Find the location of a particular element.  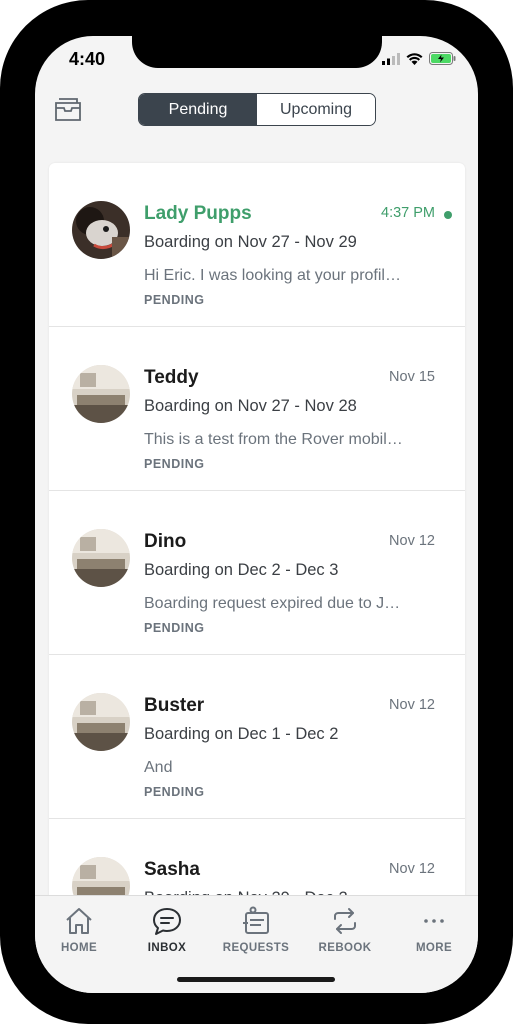

tab-requests: REQUESTS is located at coordinates (256, 929).